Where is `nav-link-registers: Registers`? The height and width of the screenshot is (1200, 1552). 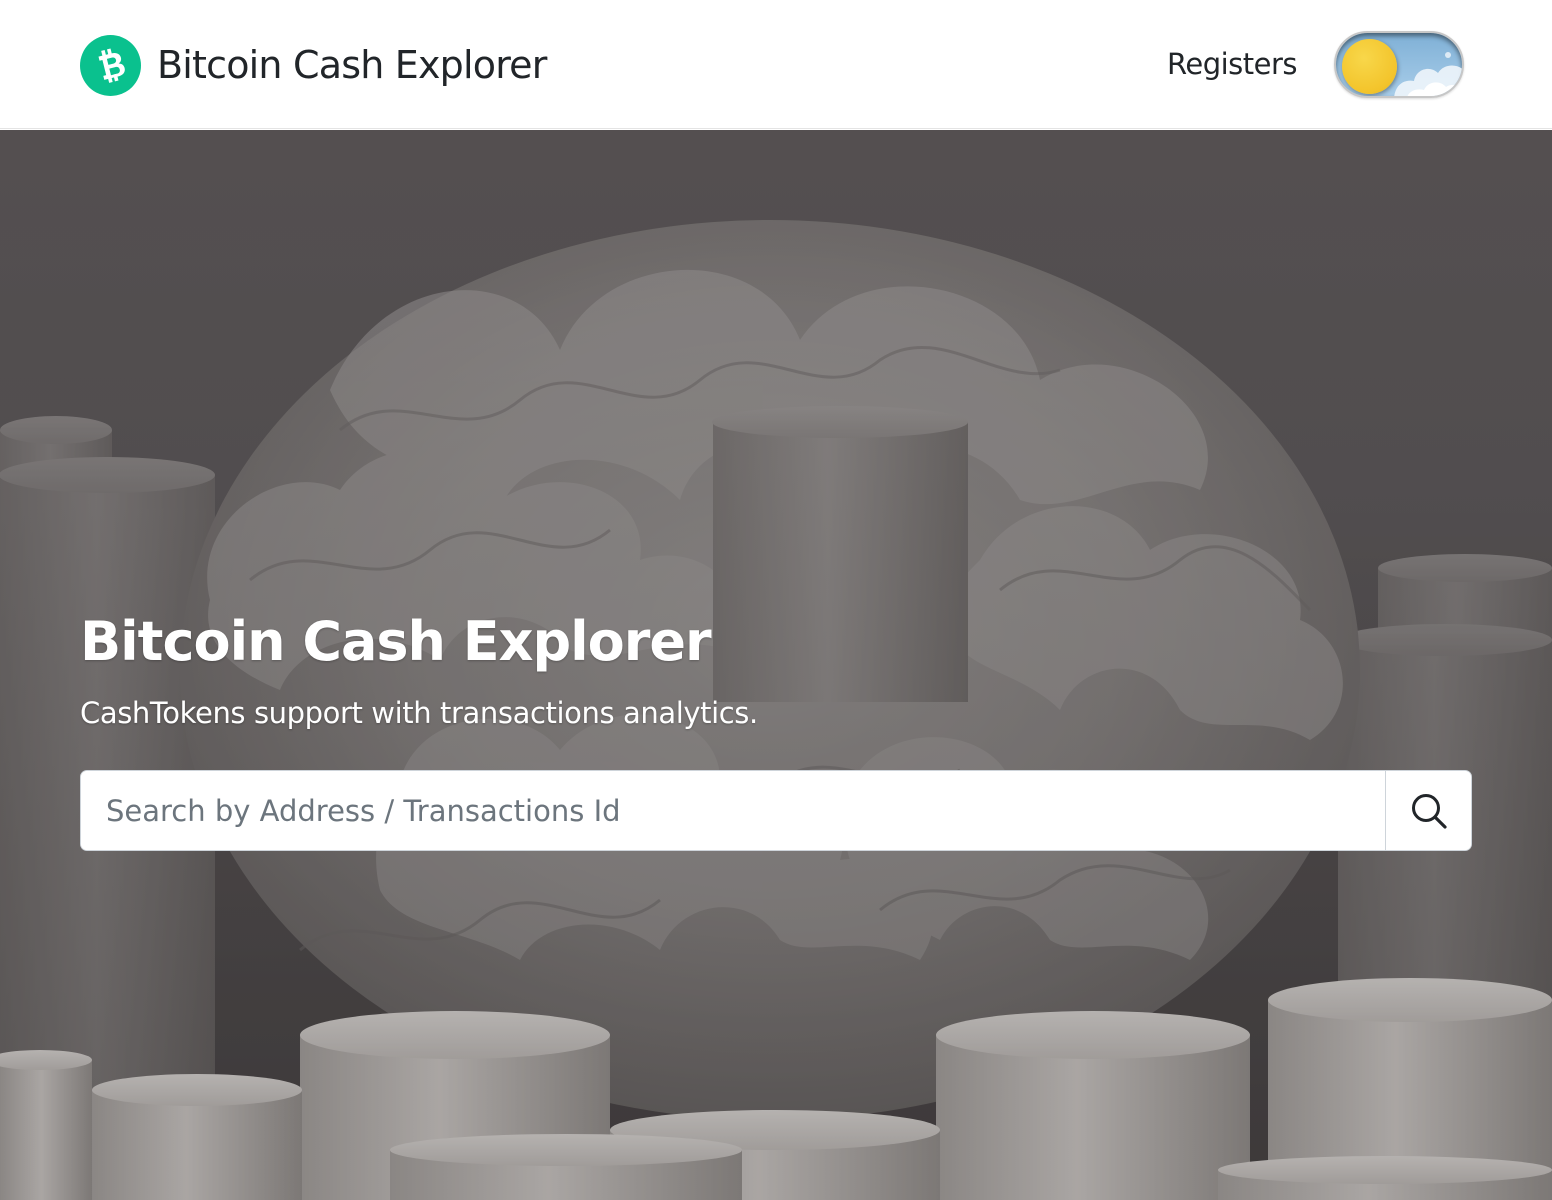
nav-link-registers: Registers is located at coordinates (1232, 64).